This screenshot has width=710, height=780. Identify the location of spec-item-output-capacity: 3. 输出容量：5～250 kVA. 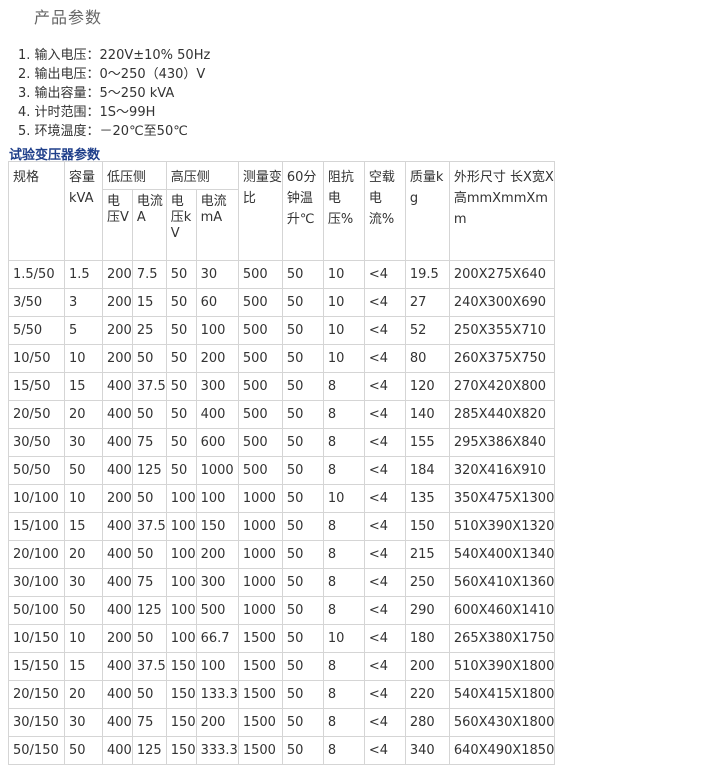
(96, 93).